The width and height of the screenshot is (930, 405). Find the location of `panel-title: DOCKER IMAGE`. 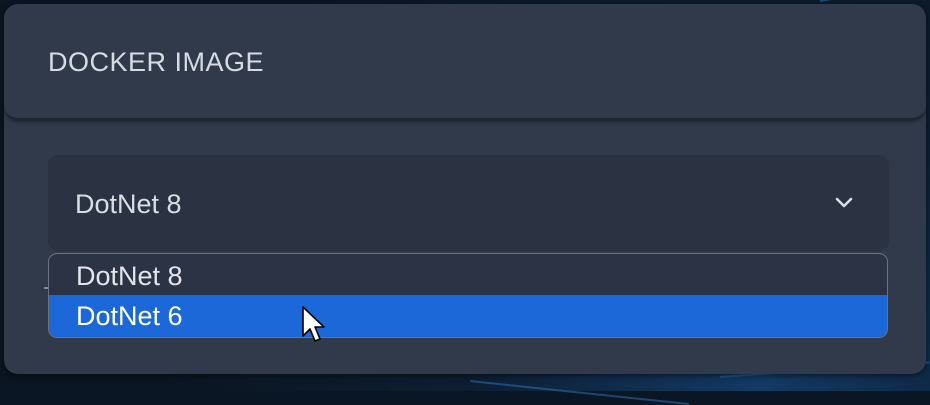

panel-title: DOCKER IMAGE is located at coordinates (156, 62).